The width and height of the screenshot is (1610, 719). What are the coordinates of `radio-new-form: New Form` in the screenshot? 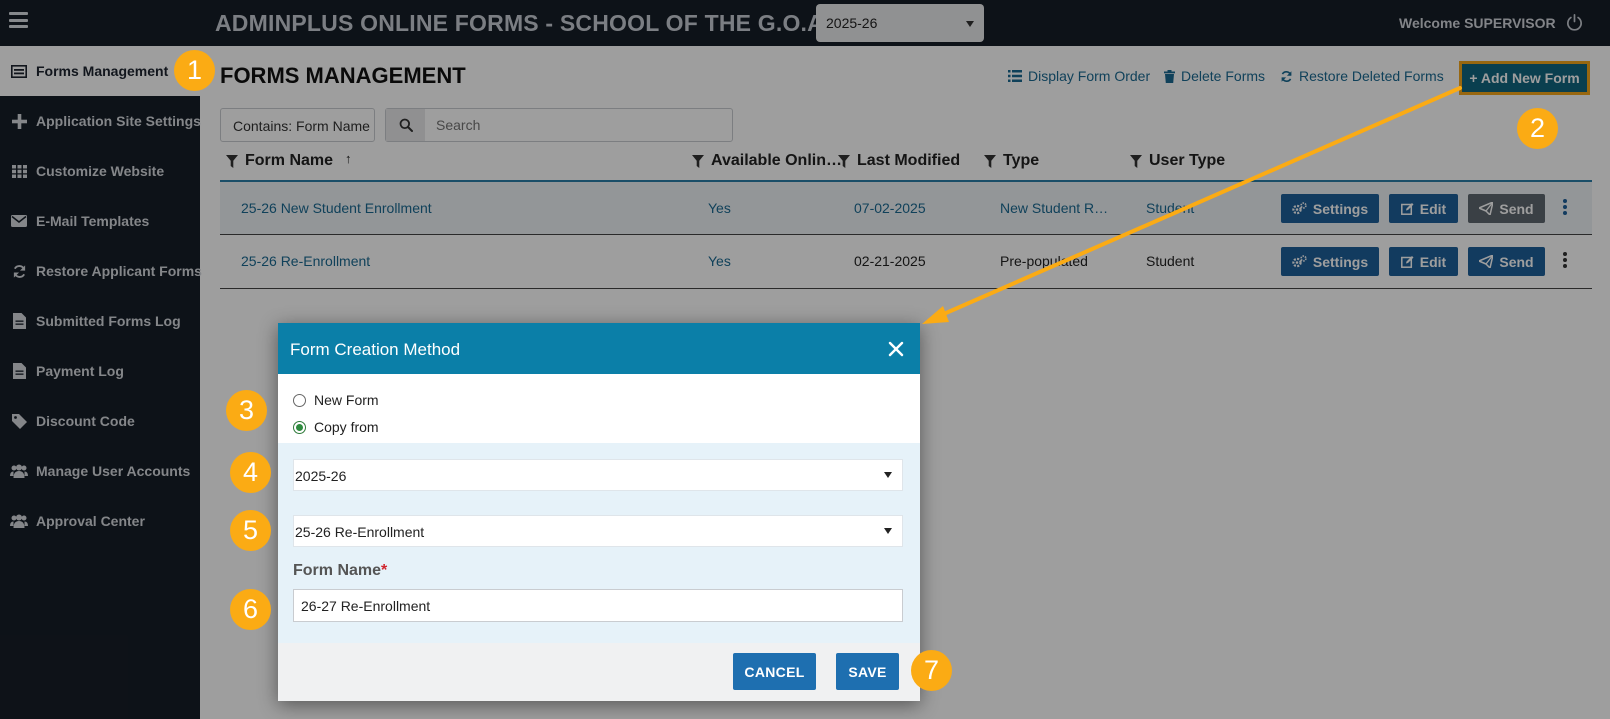 It's located at (336, 400).